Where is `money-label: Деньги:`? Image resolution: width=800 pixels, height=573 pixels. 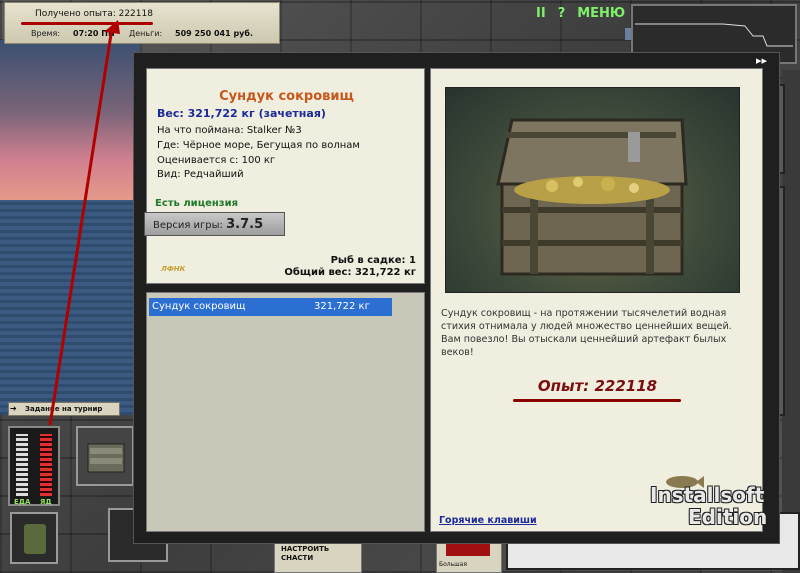
money-label: Деньги: is located at coordinates (146, 33).